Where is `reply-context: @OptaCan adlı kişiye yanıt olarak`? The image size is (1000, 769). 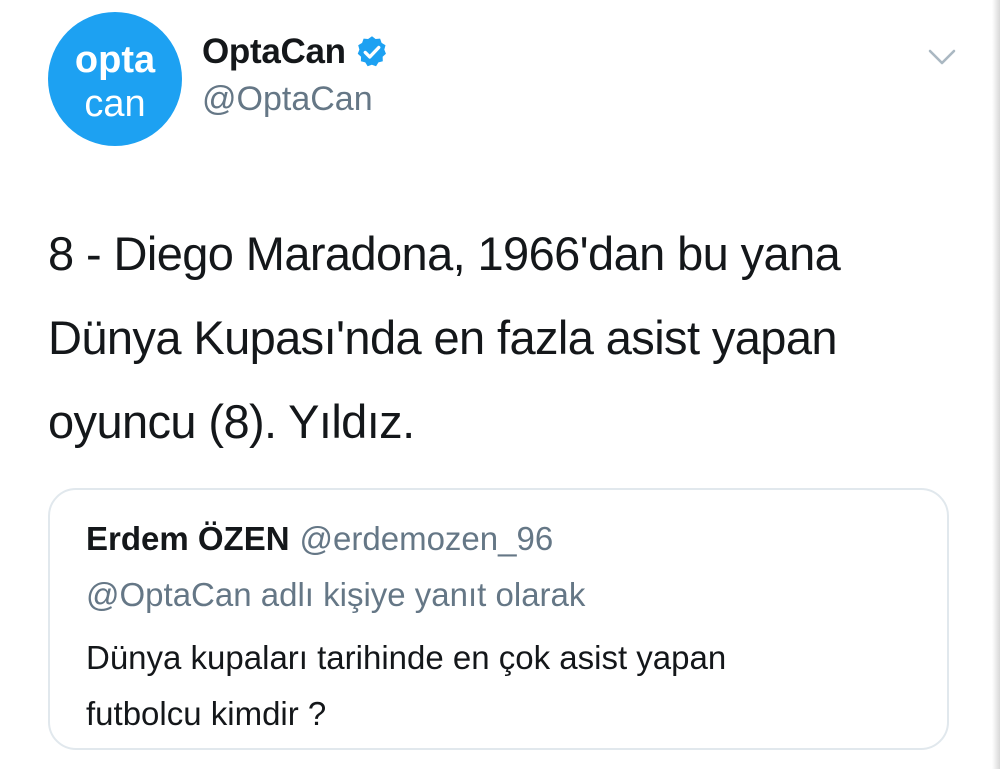
reply-context: @OptaCan adlı kişiye yanıt olarak is located at coordinates (336, 594).